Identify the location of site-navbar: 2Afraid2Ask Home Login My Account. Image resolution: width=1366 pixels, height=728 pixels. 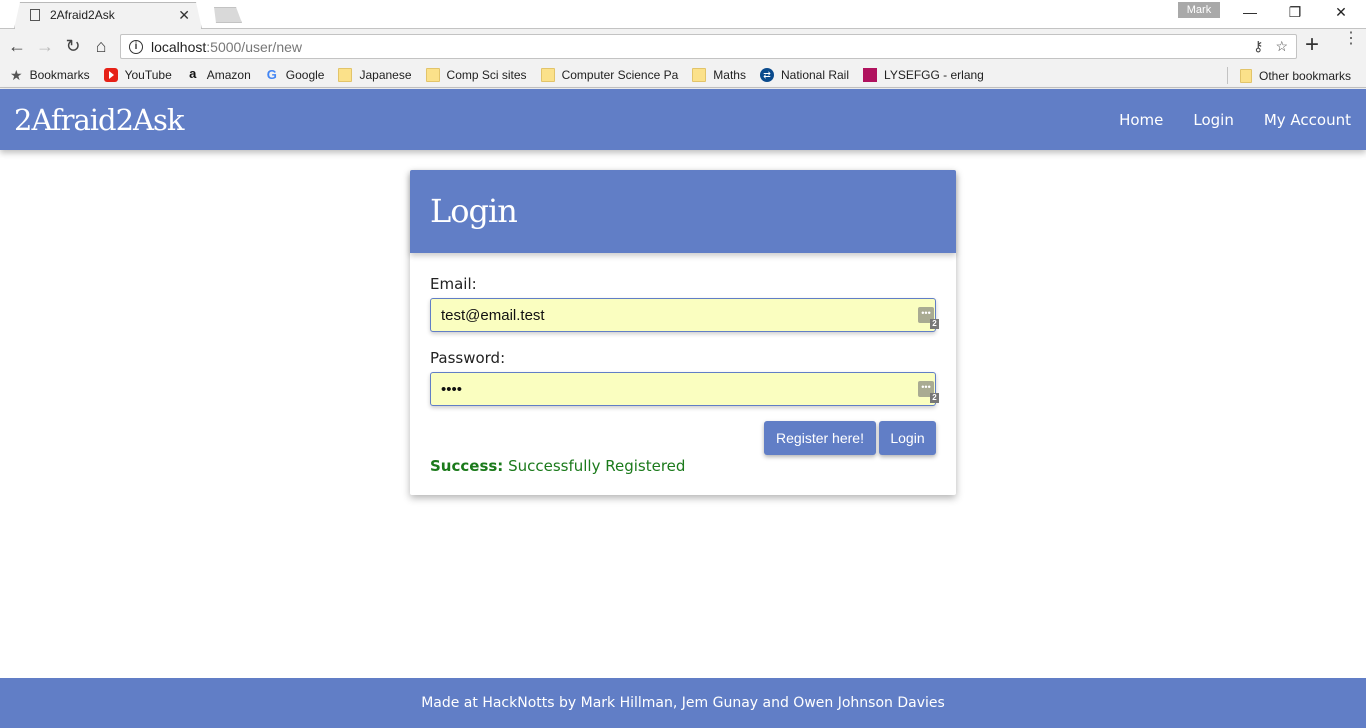
(683, 119).